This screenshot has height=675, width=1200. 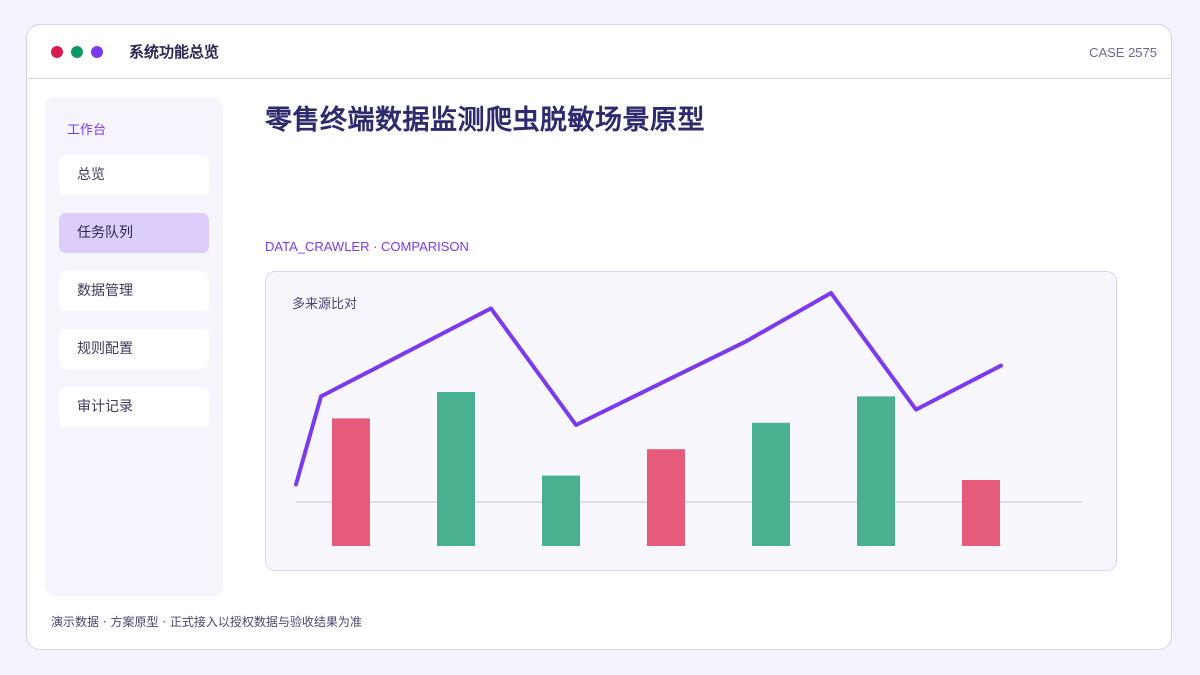 I want to click on sidebar-item-task-queue: 任务队列, so click(x=134, y=233).